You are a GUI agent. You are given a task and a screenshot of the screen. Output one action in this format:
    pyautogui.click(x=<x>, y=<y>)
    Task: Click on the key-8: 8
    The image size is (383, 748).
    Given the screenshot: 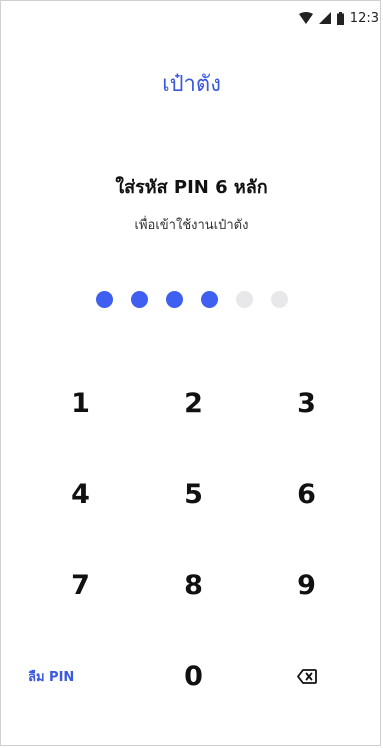 What is the action you would take?
    pyautogui.click(x=193, y=585)
    